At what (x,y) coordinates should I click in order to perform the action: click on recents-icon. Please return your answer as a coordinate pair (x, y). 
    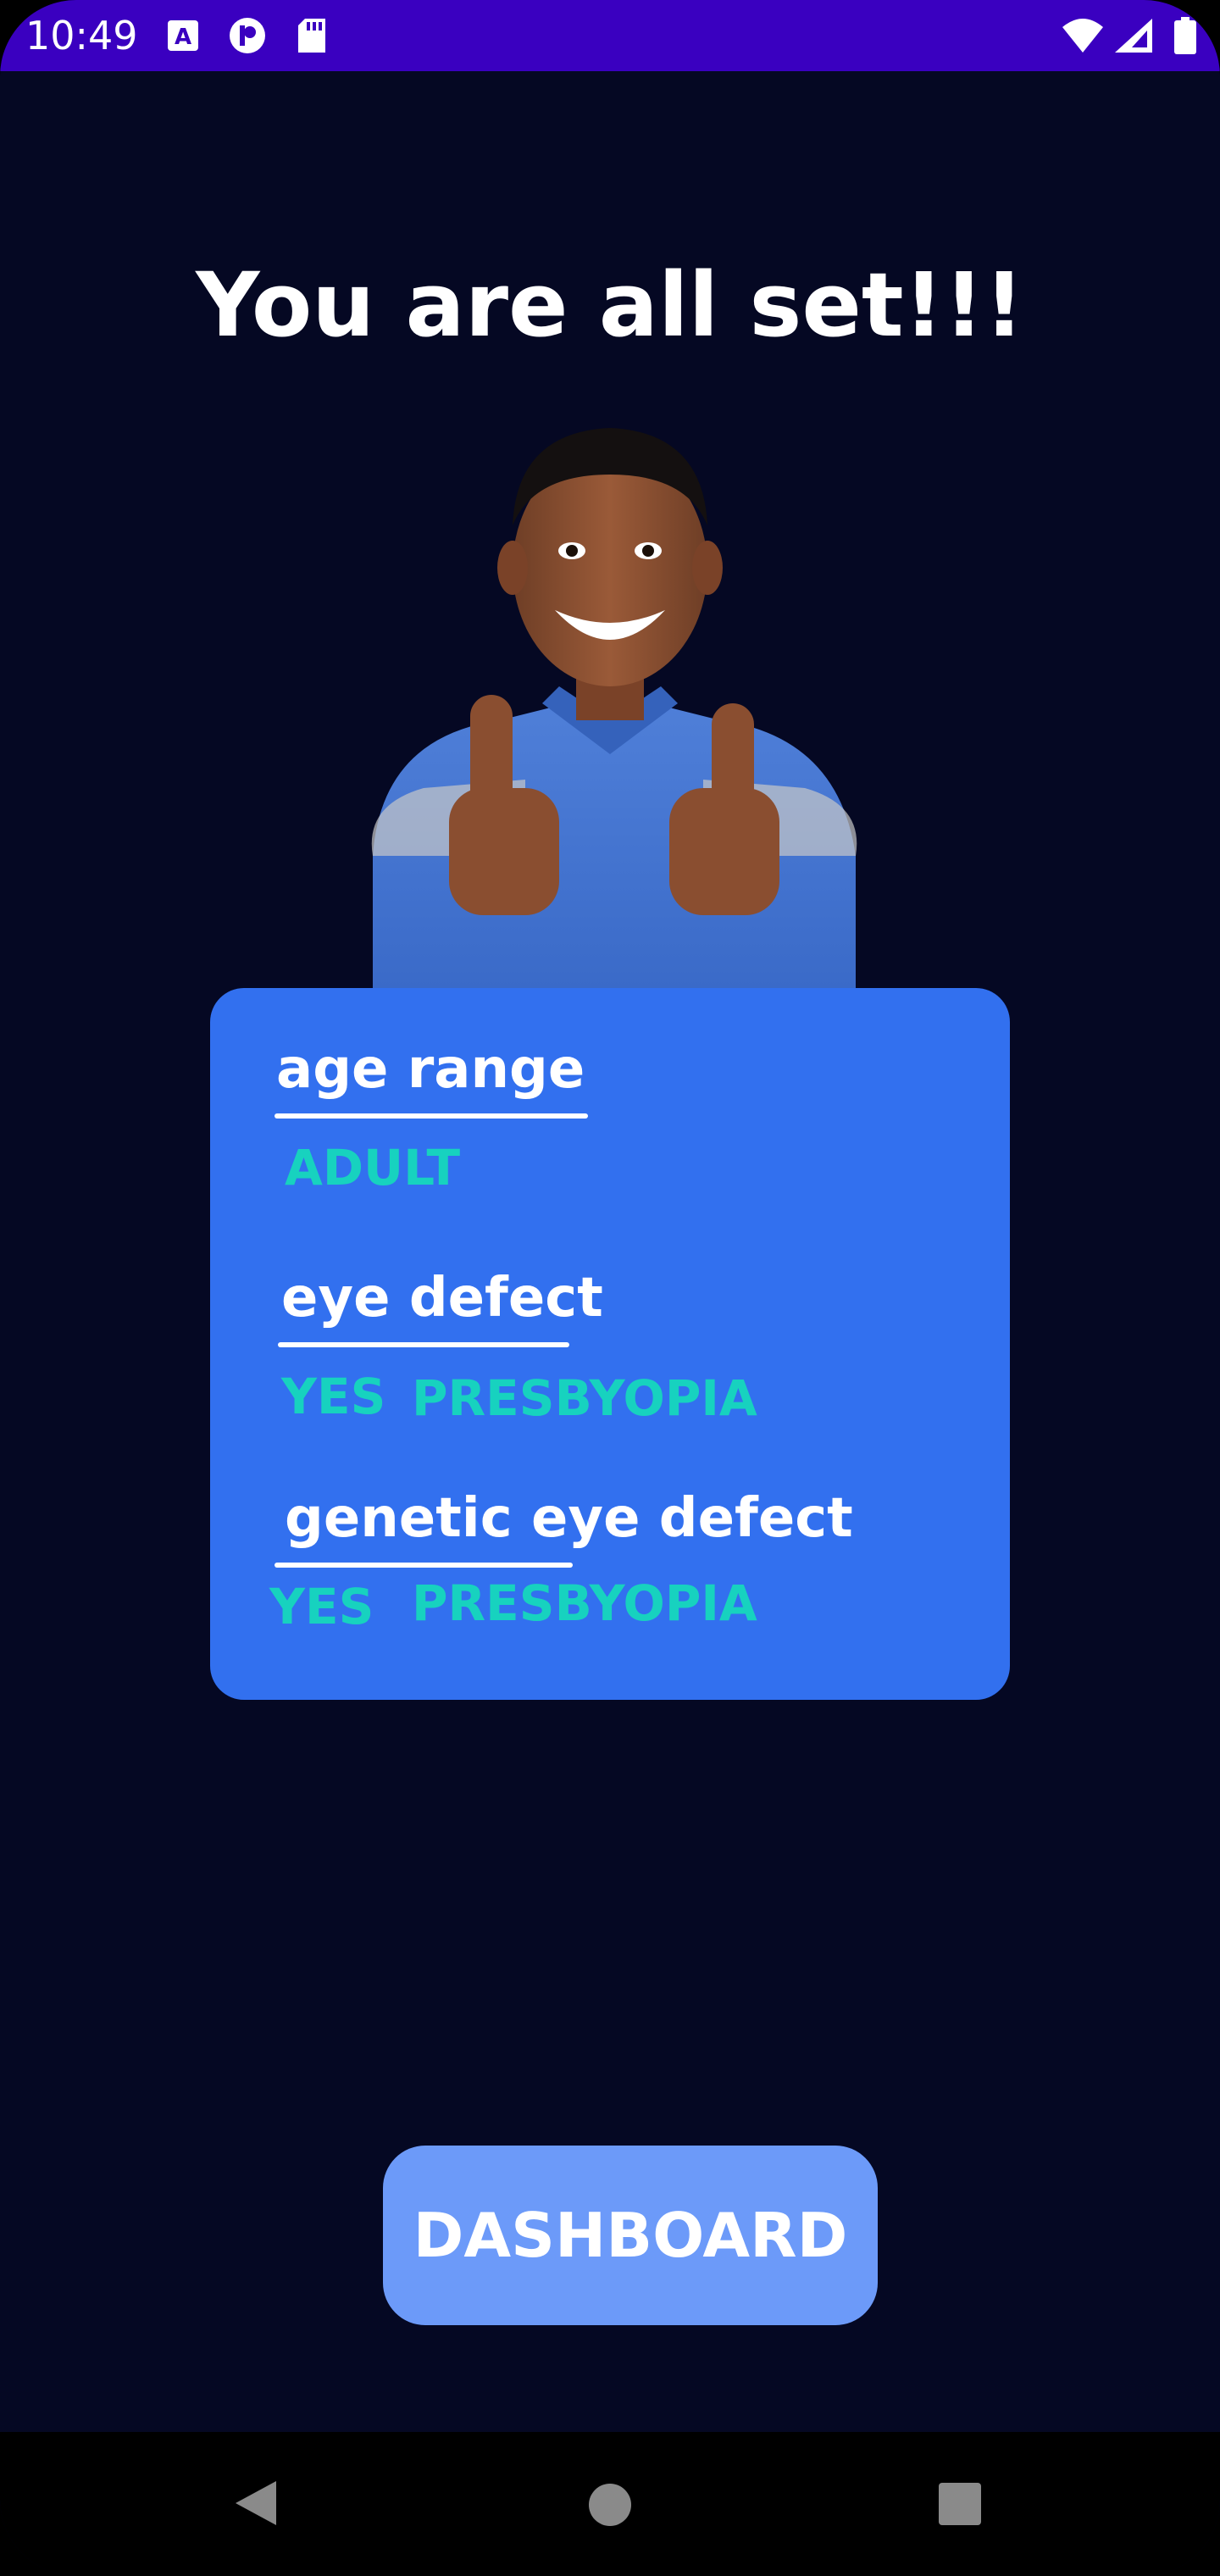
    Looking at the image, I should click on (960, 2504).